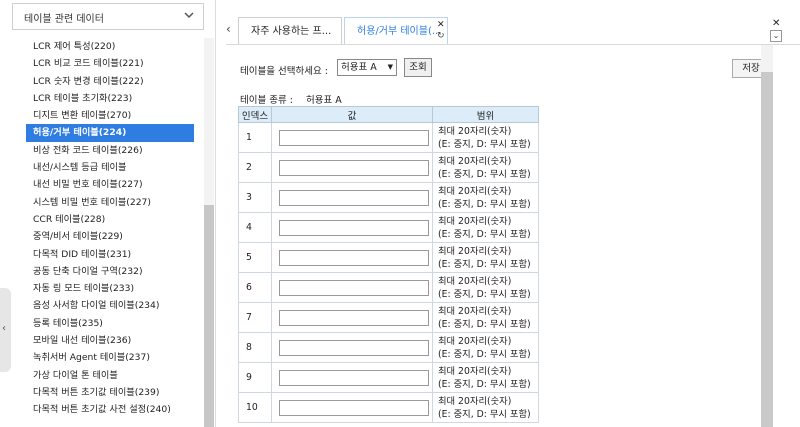  I want to click on row-index: 9, so click(255, 377).